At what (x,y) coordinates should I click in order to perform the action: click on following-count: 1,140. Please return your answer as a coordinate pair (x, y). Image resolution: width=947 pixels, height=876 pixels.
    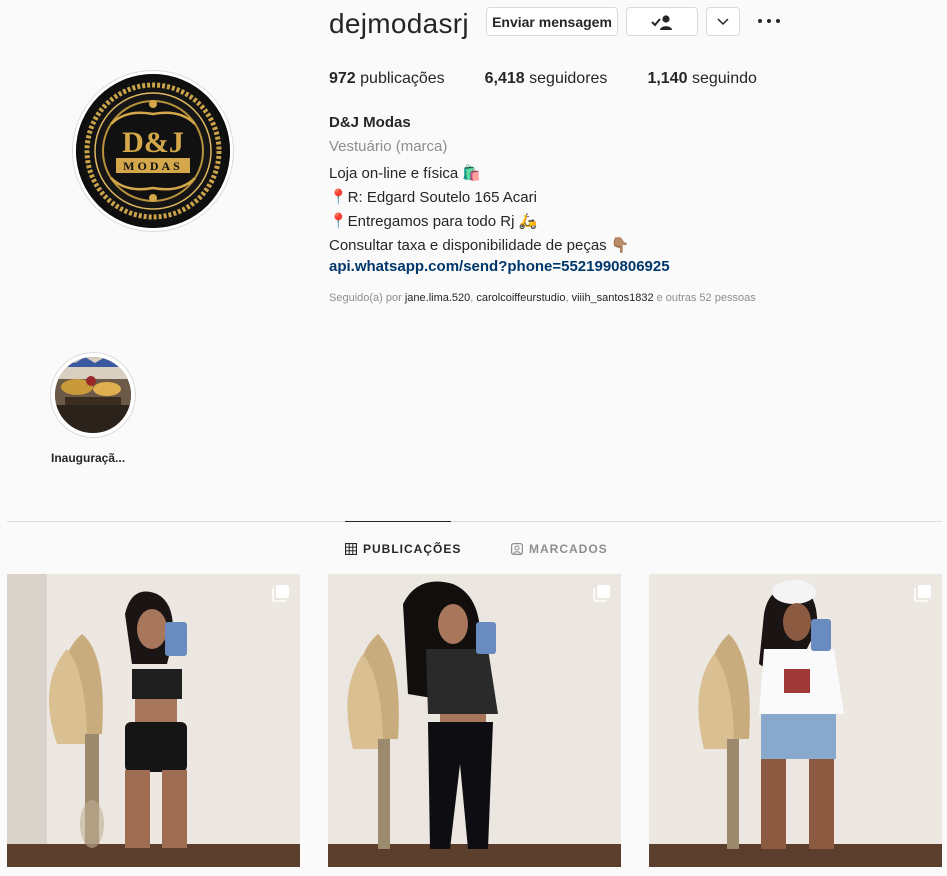
    Looking at the image, I should click on (667, 78).